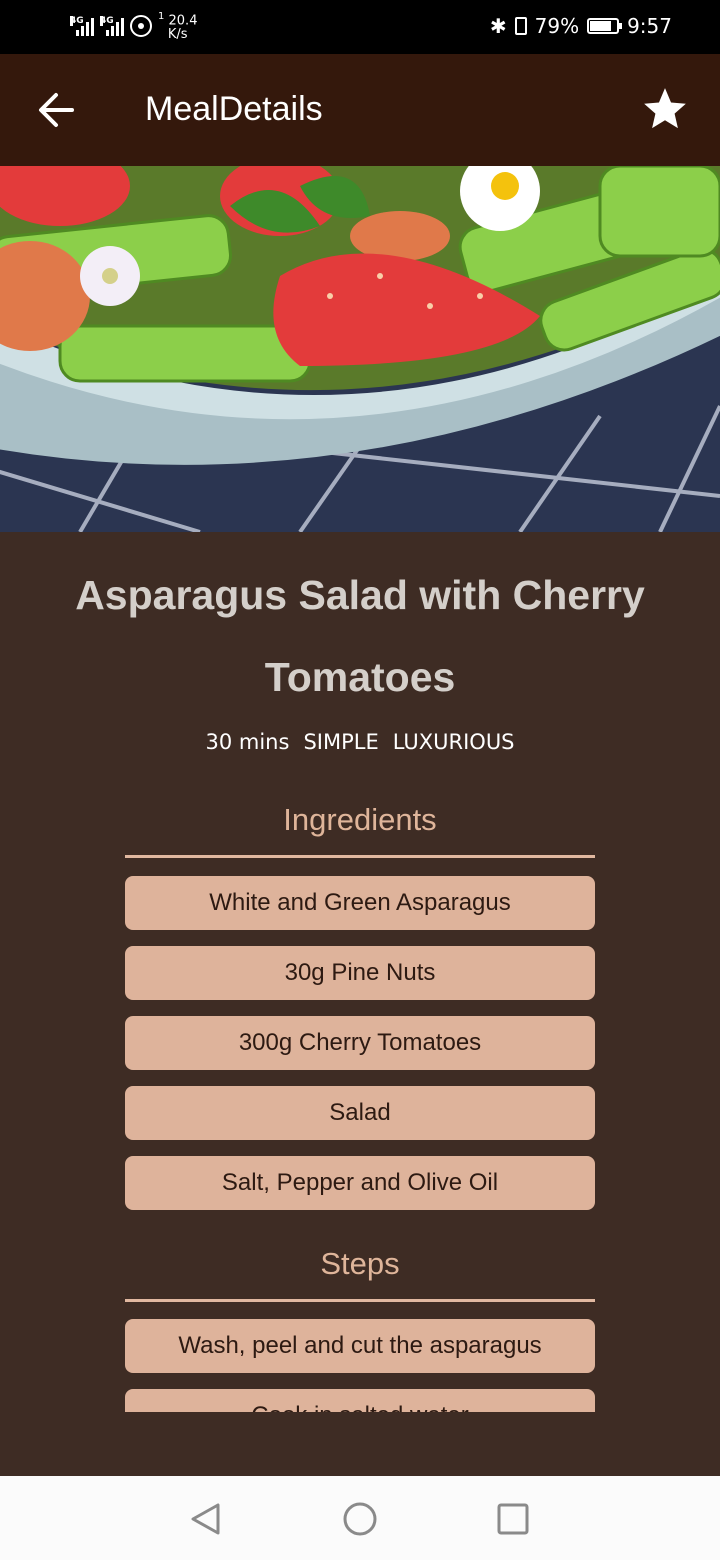  What do you see at coordinates (498, 26) in the screenshot?
I see `bluetooth-icon: ✱` at bounding box center [498, 26].